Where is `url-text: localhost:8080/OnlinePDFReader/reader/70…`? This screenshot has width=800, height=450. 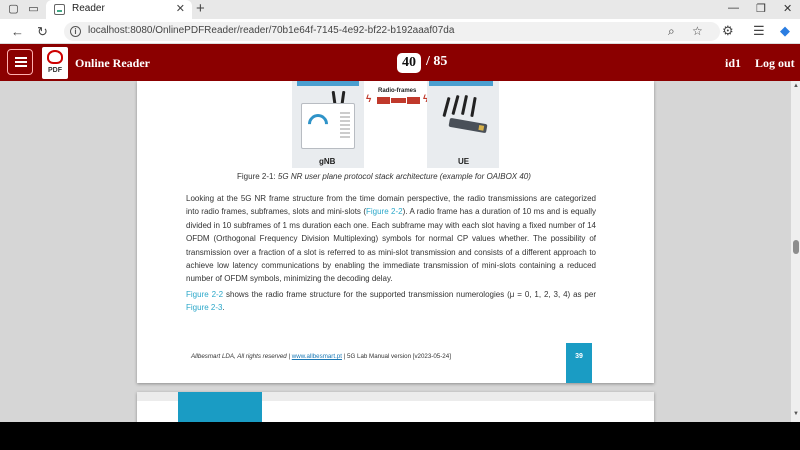
url-text: localhost:8080/OnlinePDFReader/reader/70… is located at coordinates (271, 30).